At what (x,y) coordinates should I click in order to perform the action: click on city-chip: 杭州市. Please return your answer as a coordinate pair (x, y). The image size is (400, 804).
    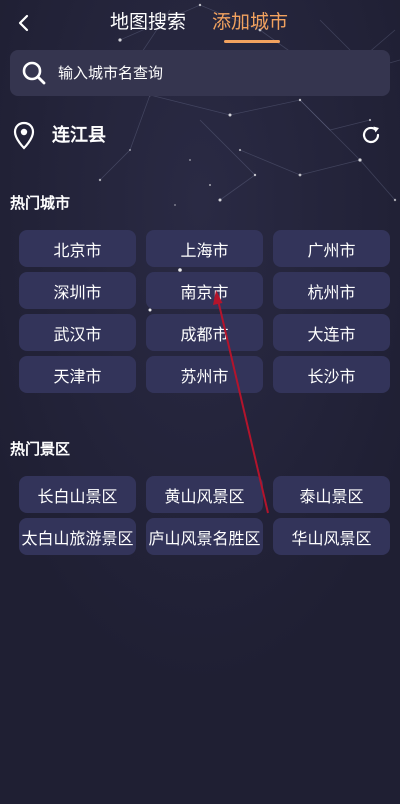
    Looking at the image, I should click on (331, 290).